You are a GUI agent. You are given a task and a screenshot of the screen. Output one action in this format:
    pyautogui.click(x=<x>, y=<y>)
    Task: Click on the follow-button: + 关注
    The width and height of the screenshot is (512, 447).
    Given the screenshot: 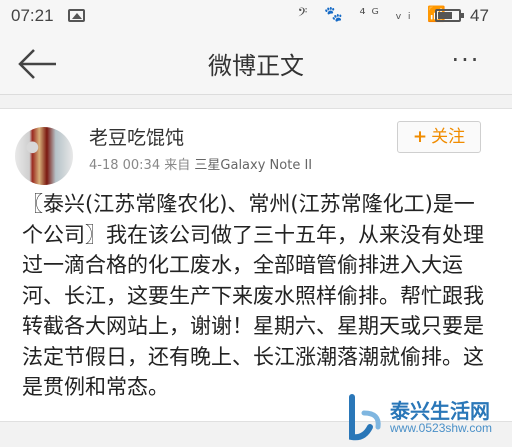 What is the action you would take?
    pyautogui.click(x=439, y=137)
    